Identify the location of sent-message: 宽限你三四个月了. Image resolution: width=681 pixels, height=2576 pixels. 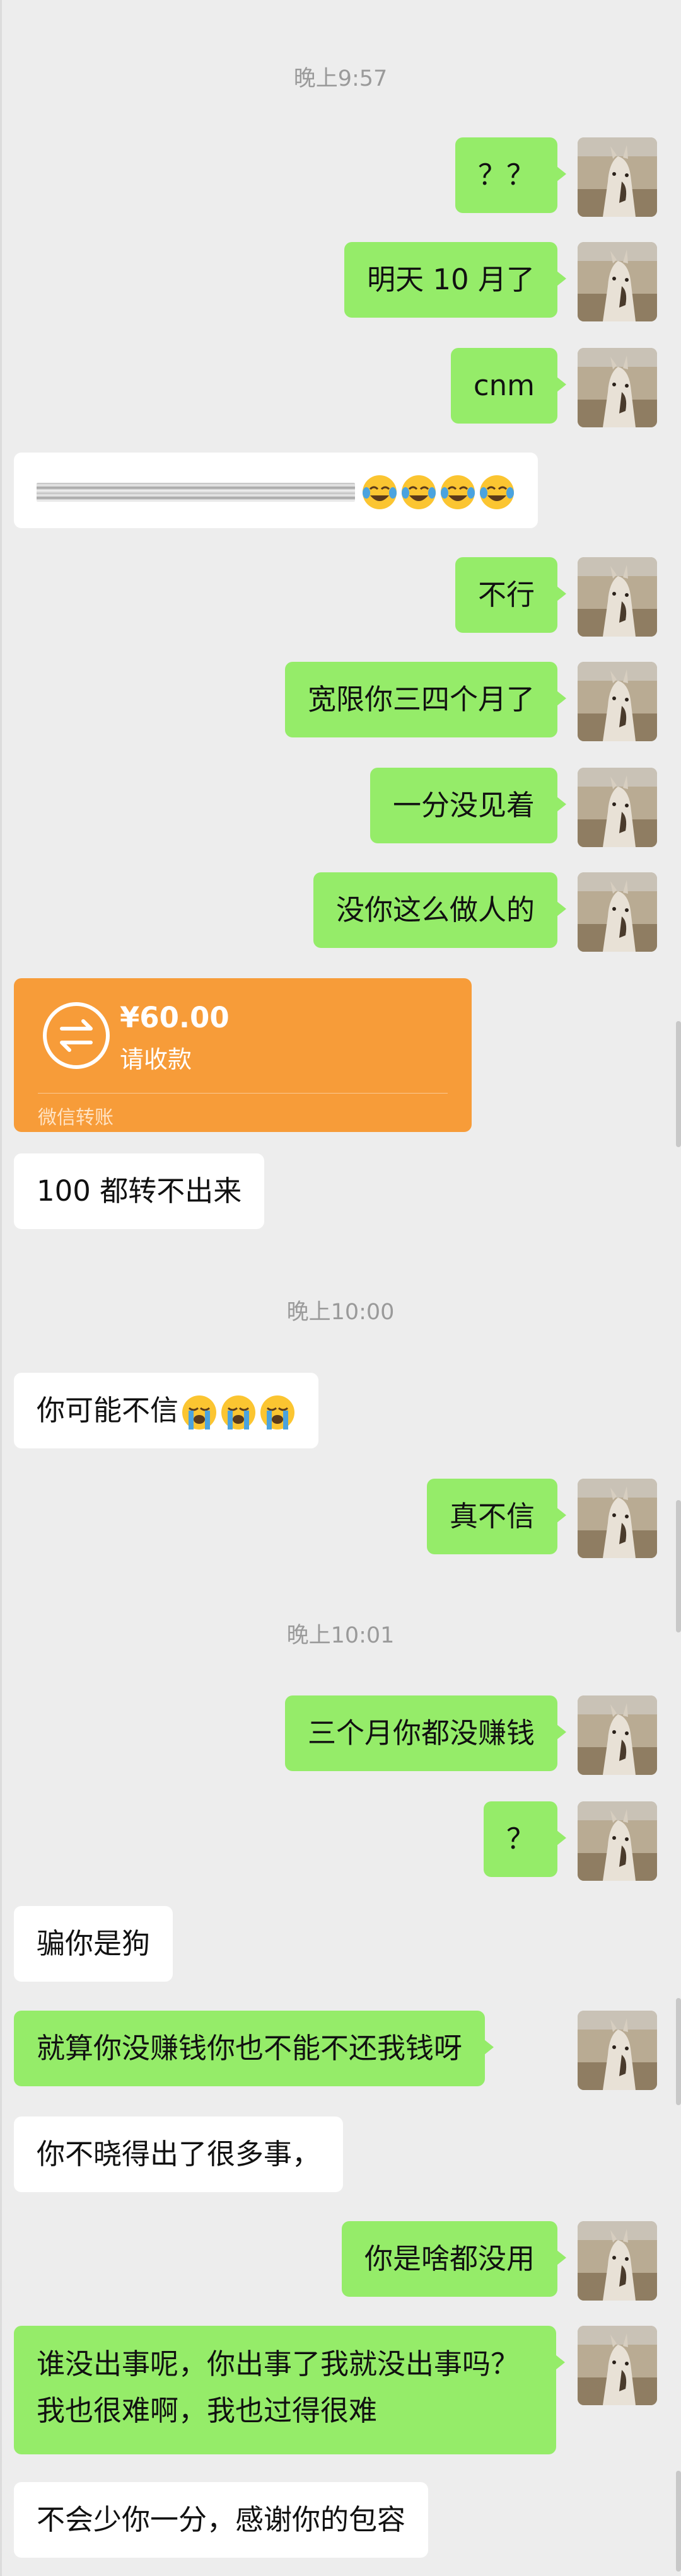
(425, 699).